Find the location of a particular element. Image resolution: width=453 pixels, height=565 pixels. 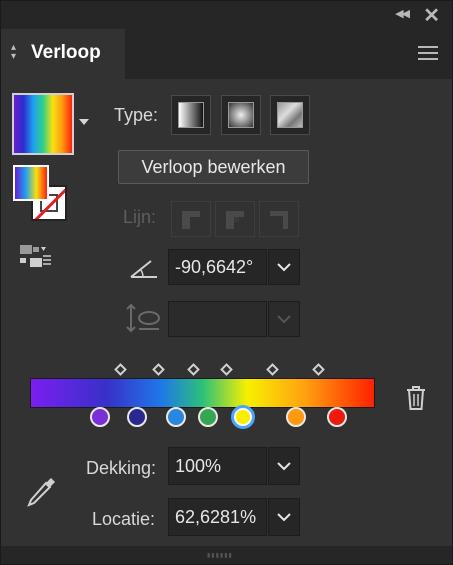

location-dropdown-button is located at coordinates (284, 517).